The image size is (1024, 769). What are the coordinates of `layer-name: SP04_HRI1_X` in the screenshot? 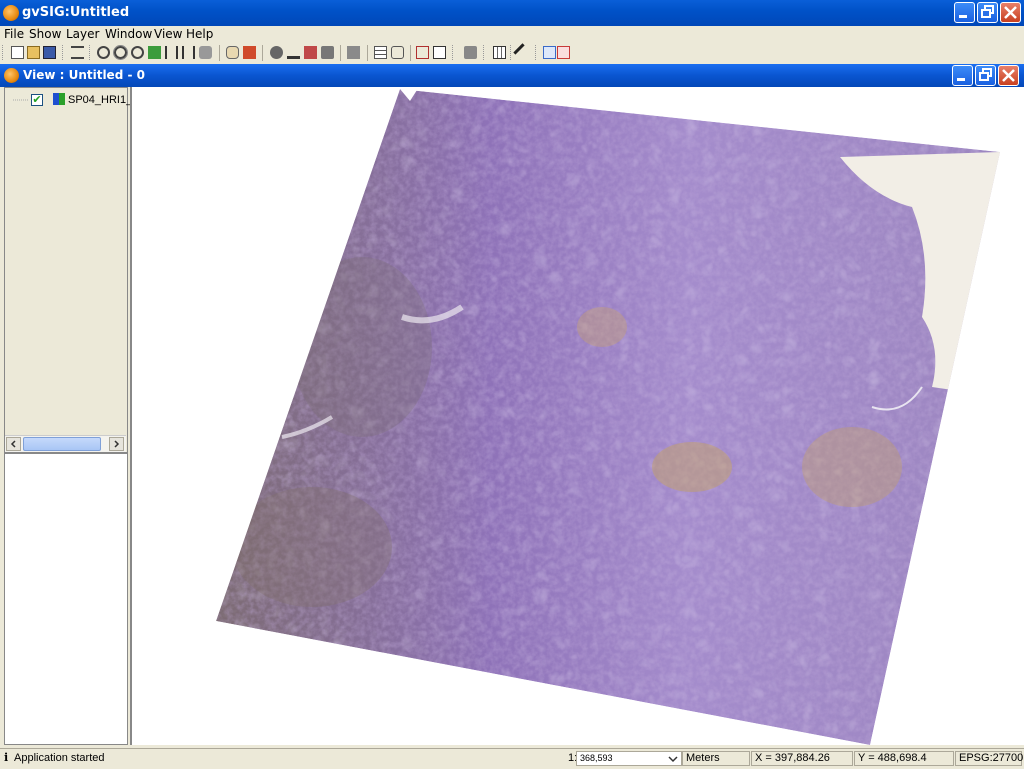 It's located at (99, 100).